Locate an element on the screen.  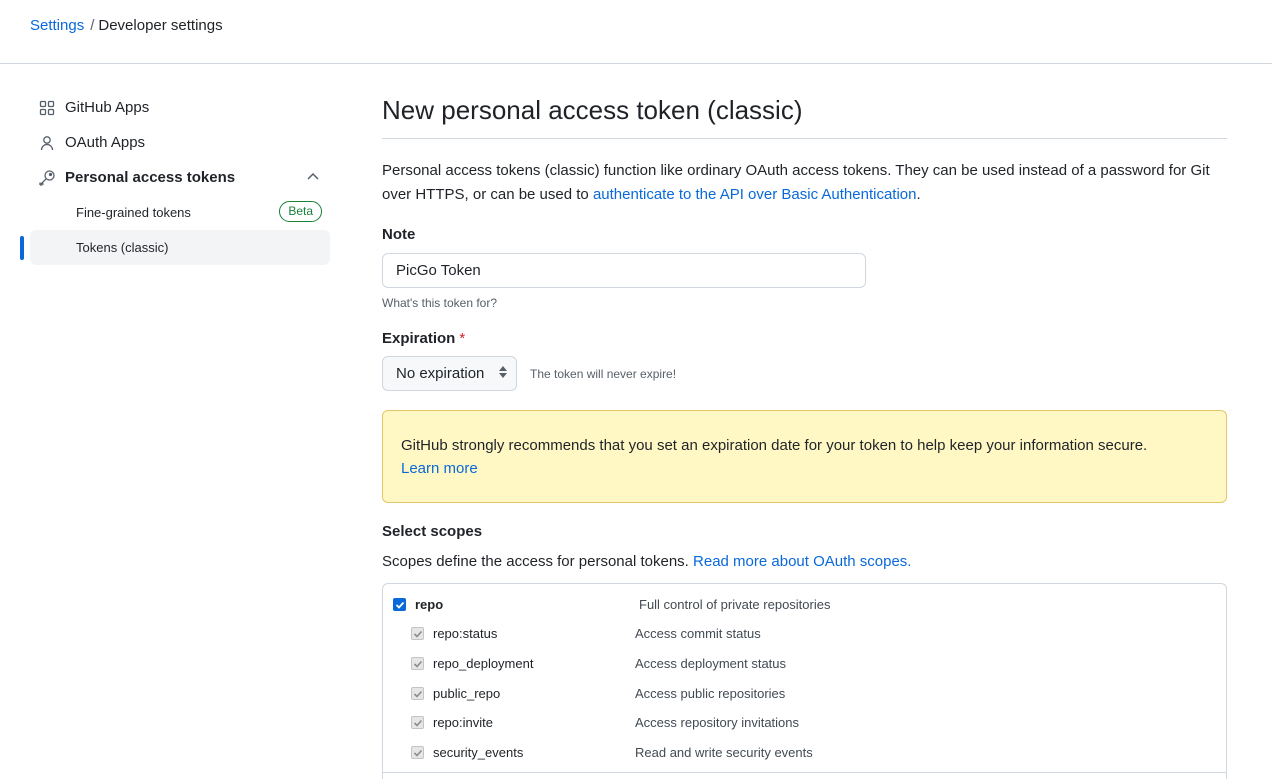
breadcrumb-current: Developer settings is located at coordinates (160, 25).